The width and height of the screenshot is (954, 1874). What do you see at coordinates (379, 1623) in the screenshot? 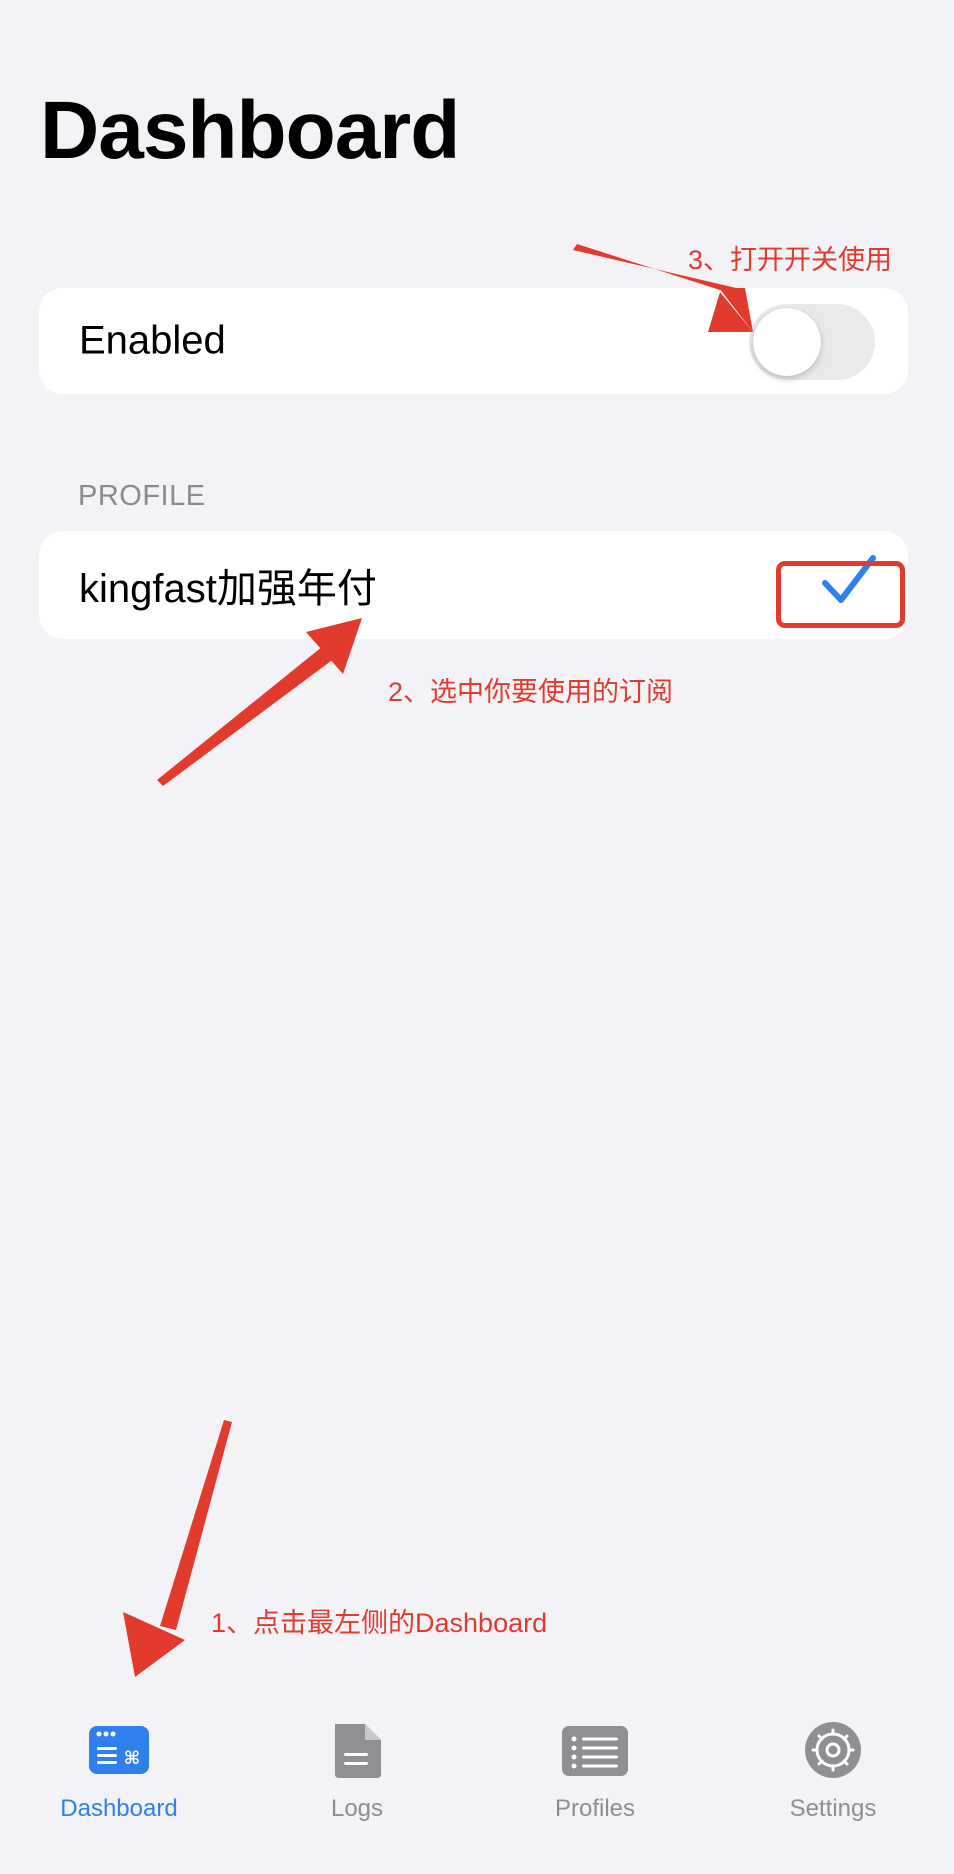
I see `annotation-step1: 1、点击最左侧的Dashboard` at bounding box center [379, 1623].